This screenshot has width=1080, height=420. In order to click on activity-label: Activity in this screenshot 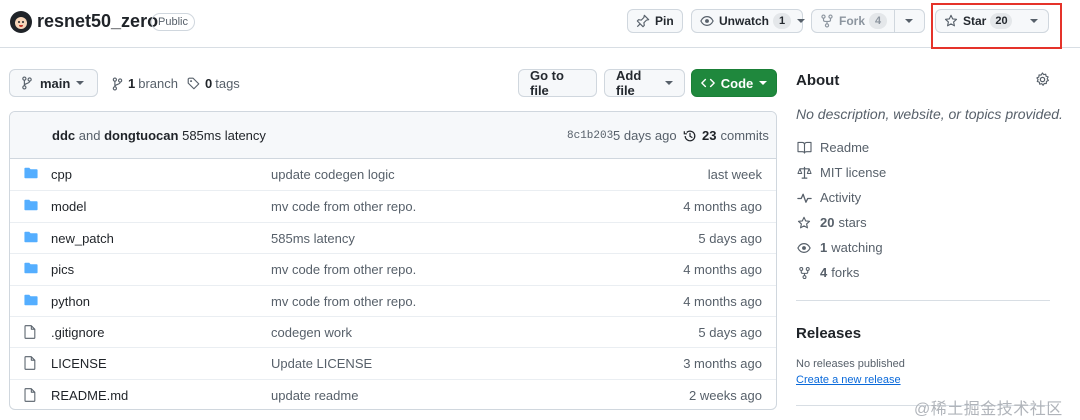, I will do `click(841, 197)`.